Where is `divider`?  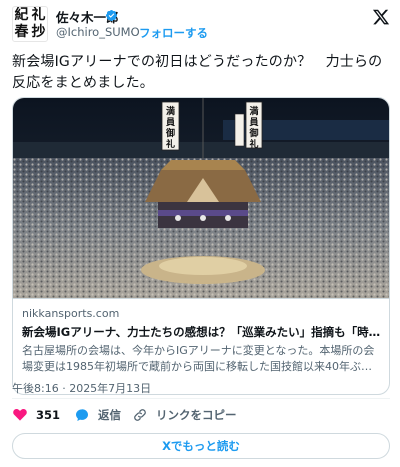 divider is located at coordinates (201, 398).